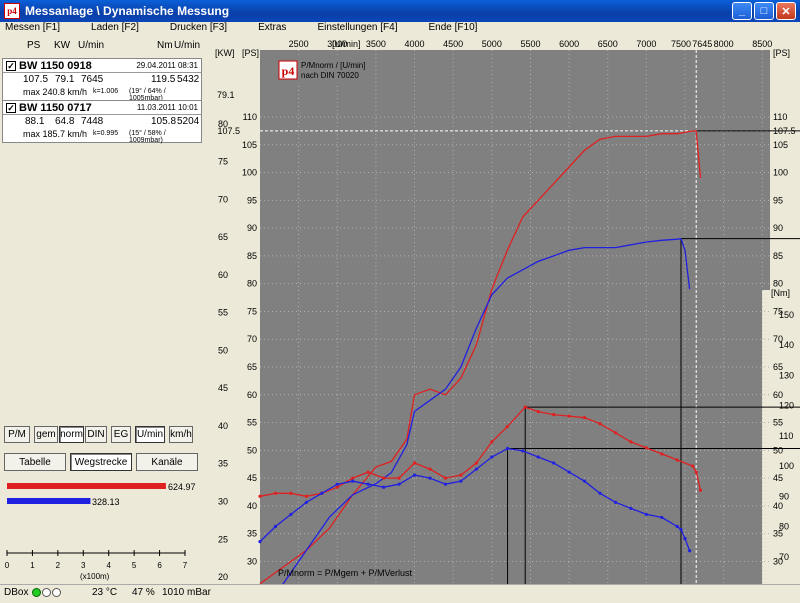  Describe the element at coordinates (11, 66) in the screenshot. I see `car-1-checkbox: ✓` at that location.